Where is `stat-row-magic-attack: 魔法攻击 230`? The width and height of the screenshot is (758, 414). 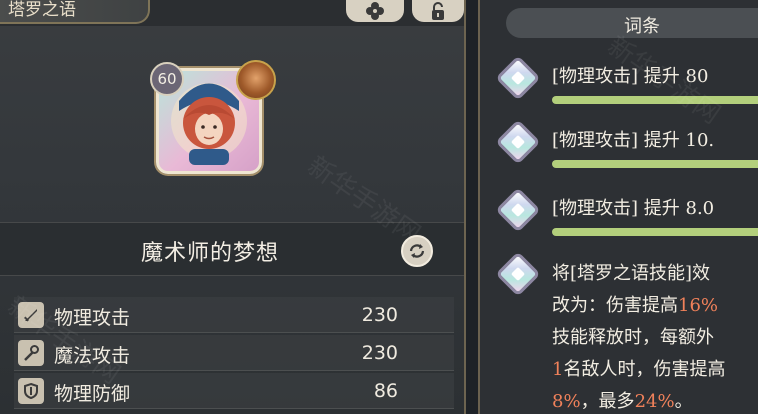
stat-row-magic-attack: 魔法攻击 230 is located at coordinates (234, 353).